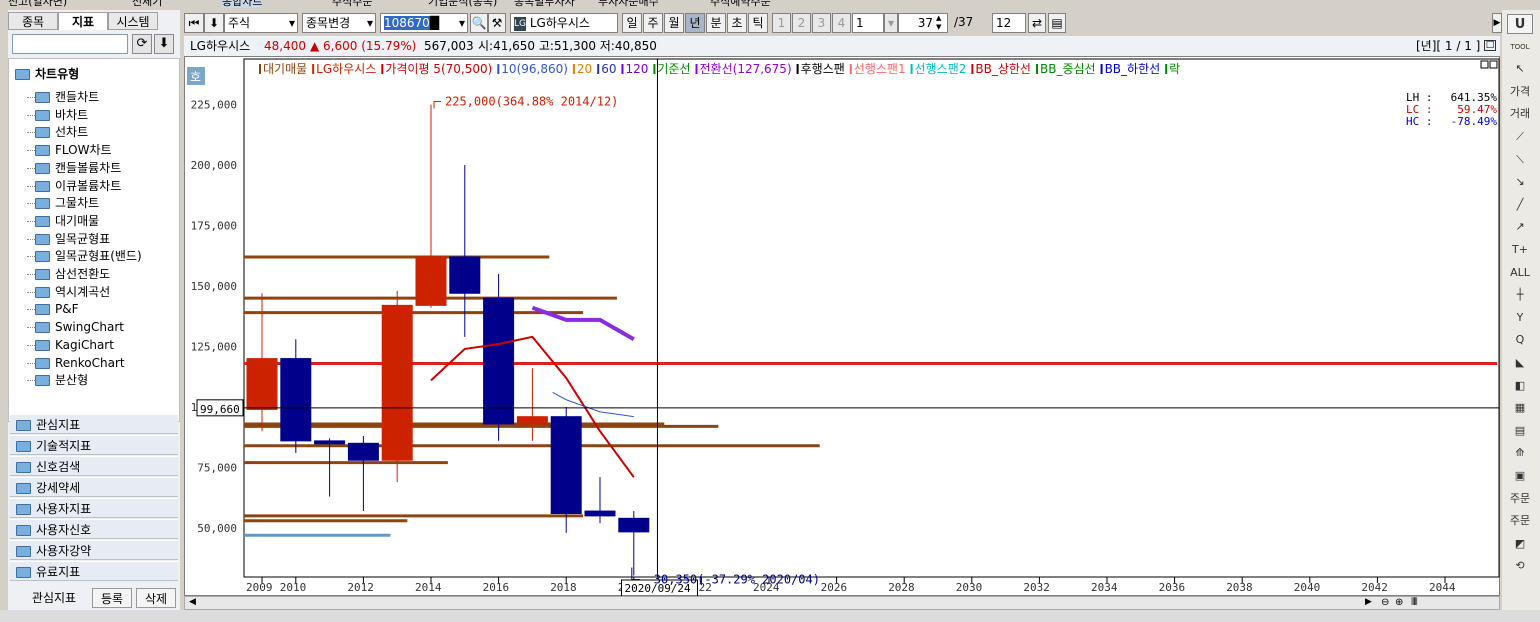 The height and width of the screenshot is (622, 1540). I want to click on indicator-category: 사용자신호, so click(94, 529).